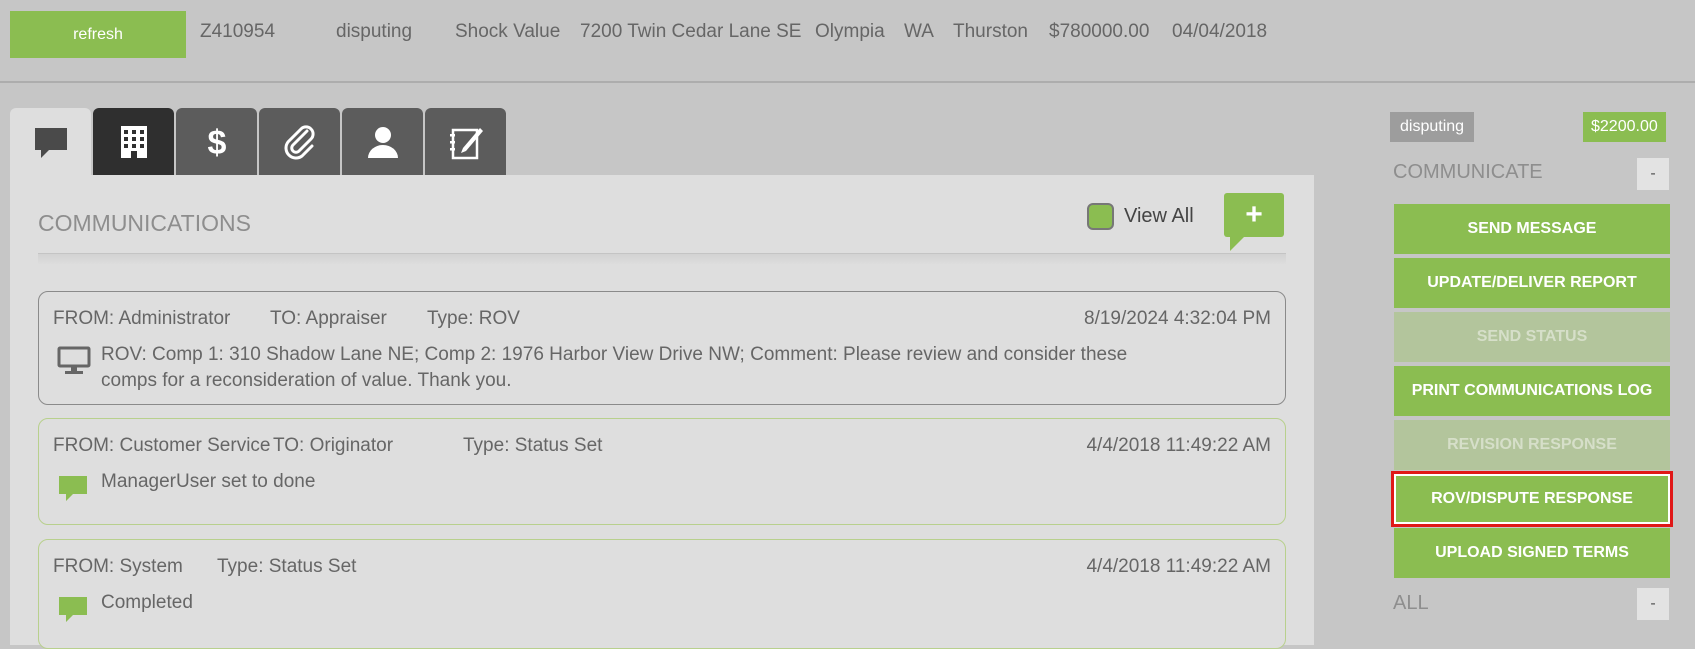  Describe the element at coordinates (374, 31) in the screenshot. I see `order-status: disputing` at that location.